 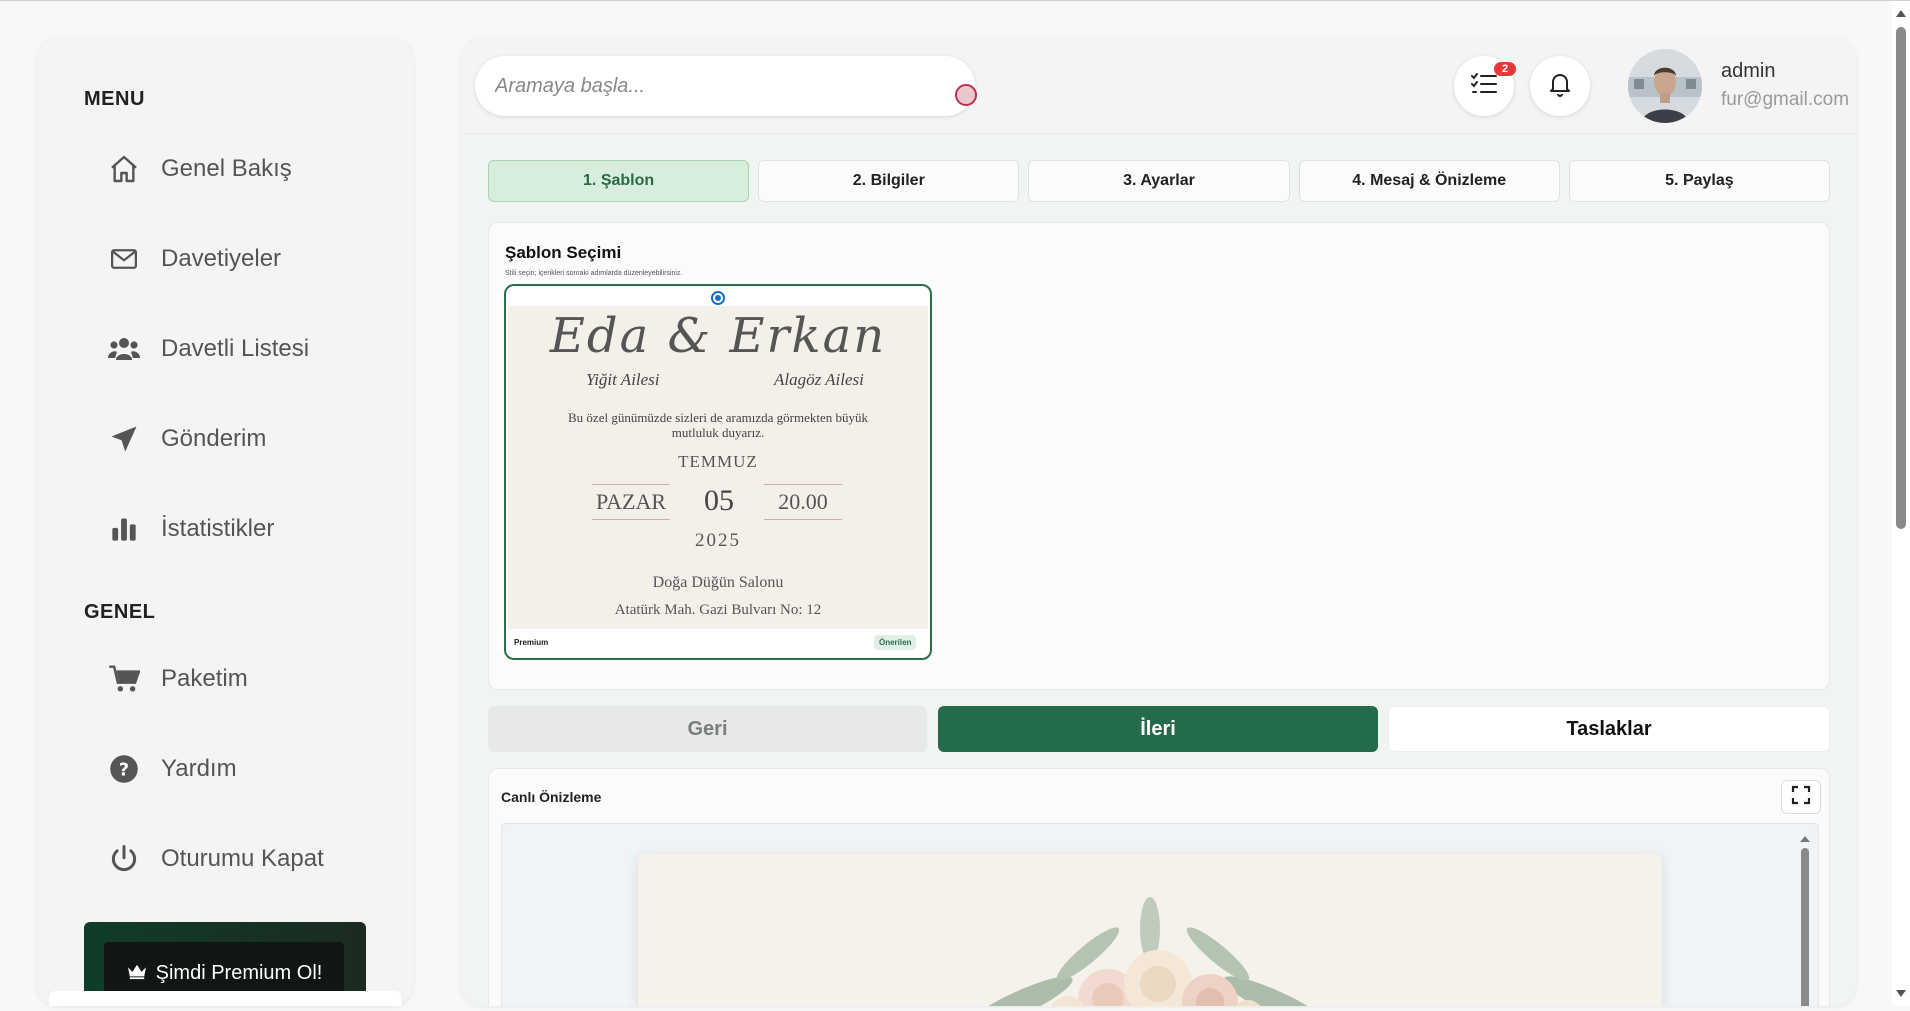 I want to click on event-year: 2025, so click(x=718, y=540).